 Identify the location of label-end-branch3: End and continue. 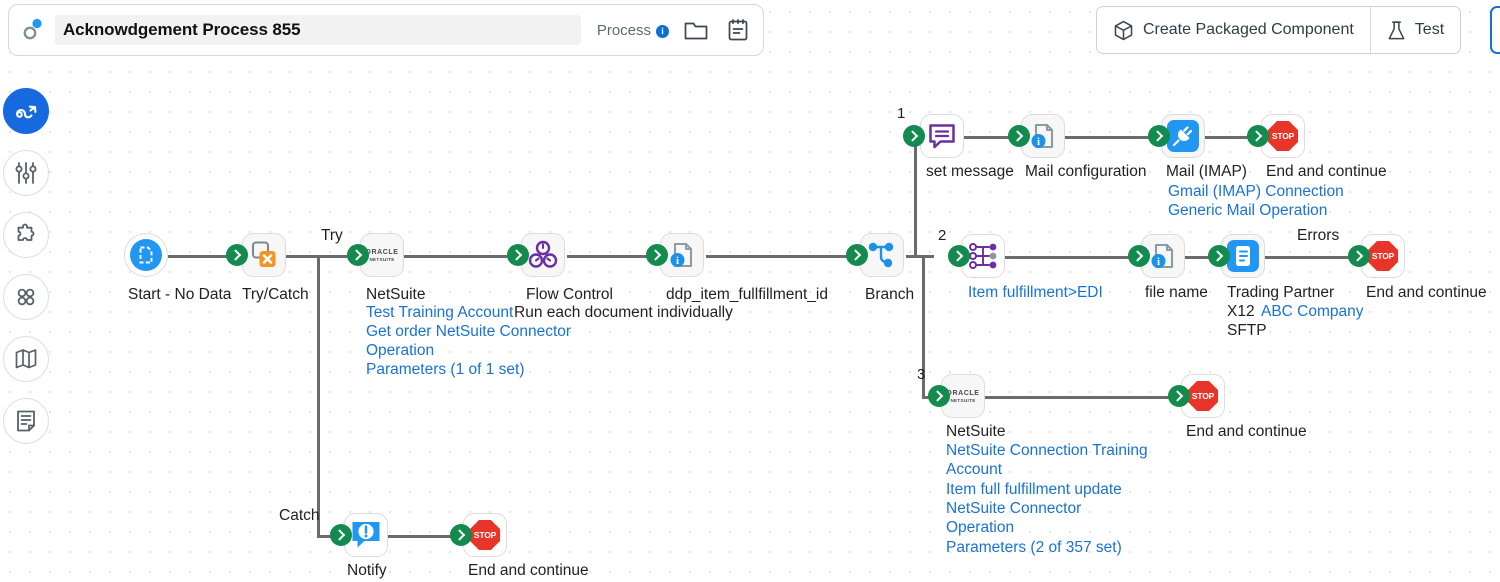
(1246, 431).